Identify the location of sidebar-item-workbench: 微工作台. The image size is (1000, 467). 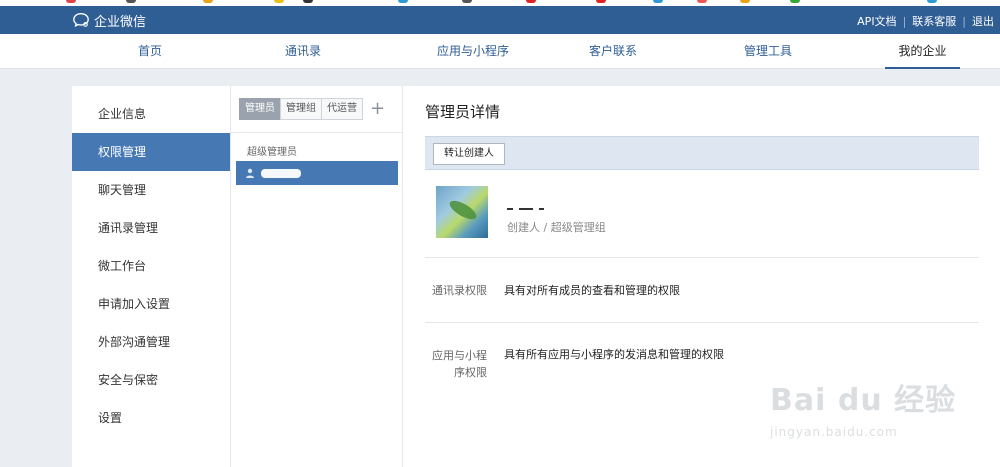
(151, 266).